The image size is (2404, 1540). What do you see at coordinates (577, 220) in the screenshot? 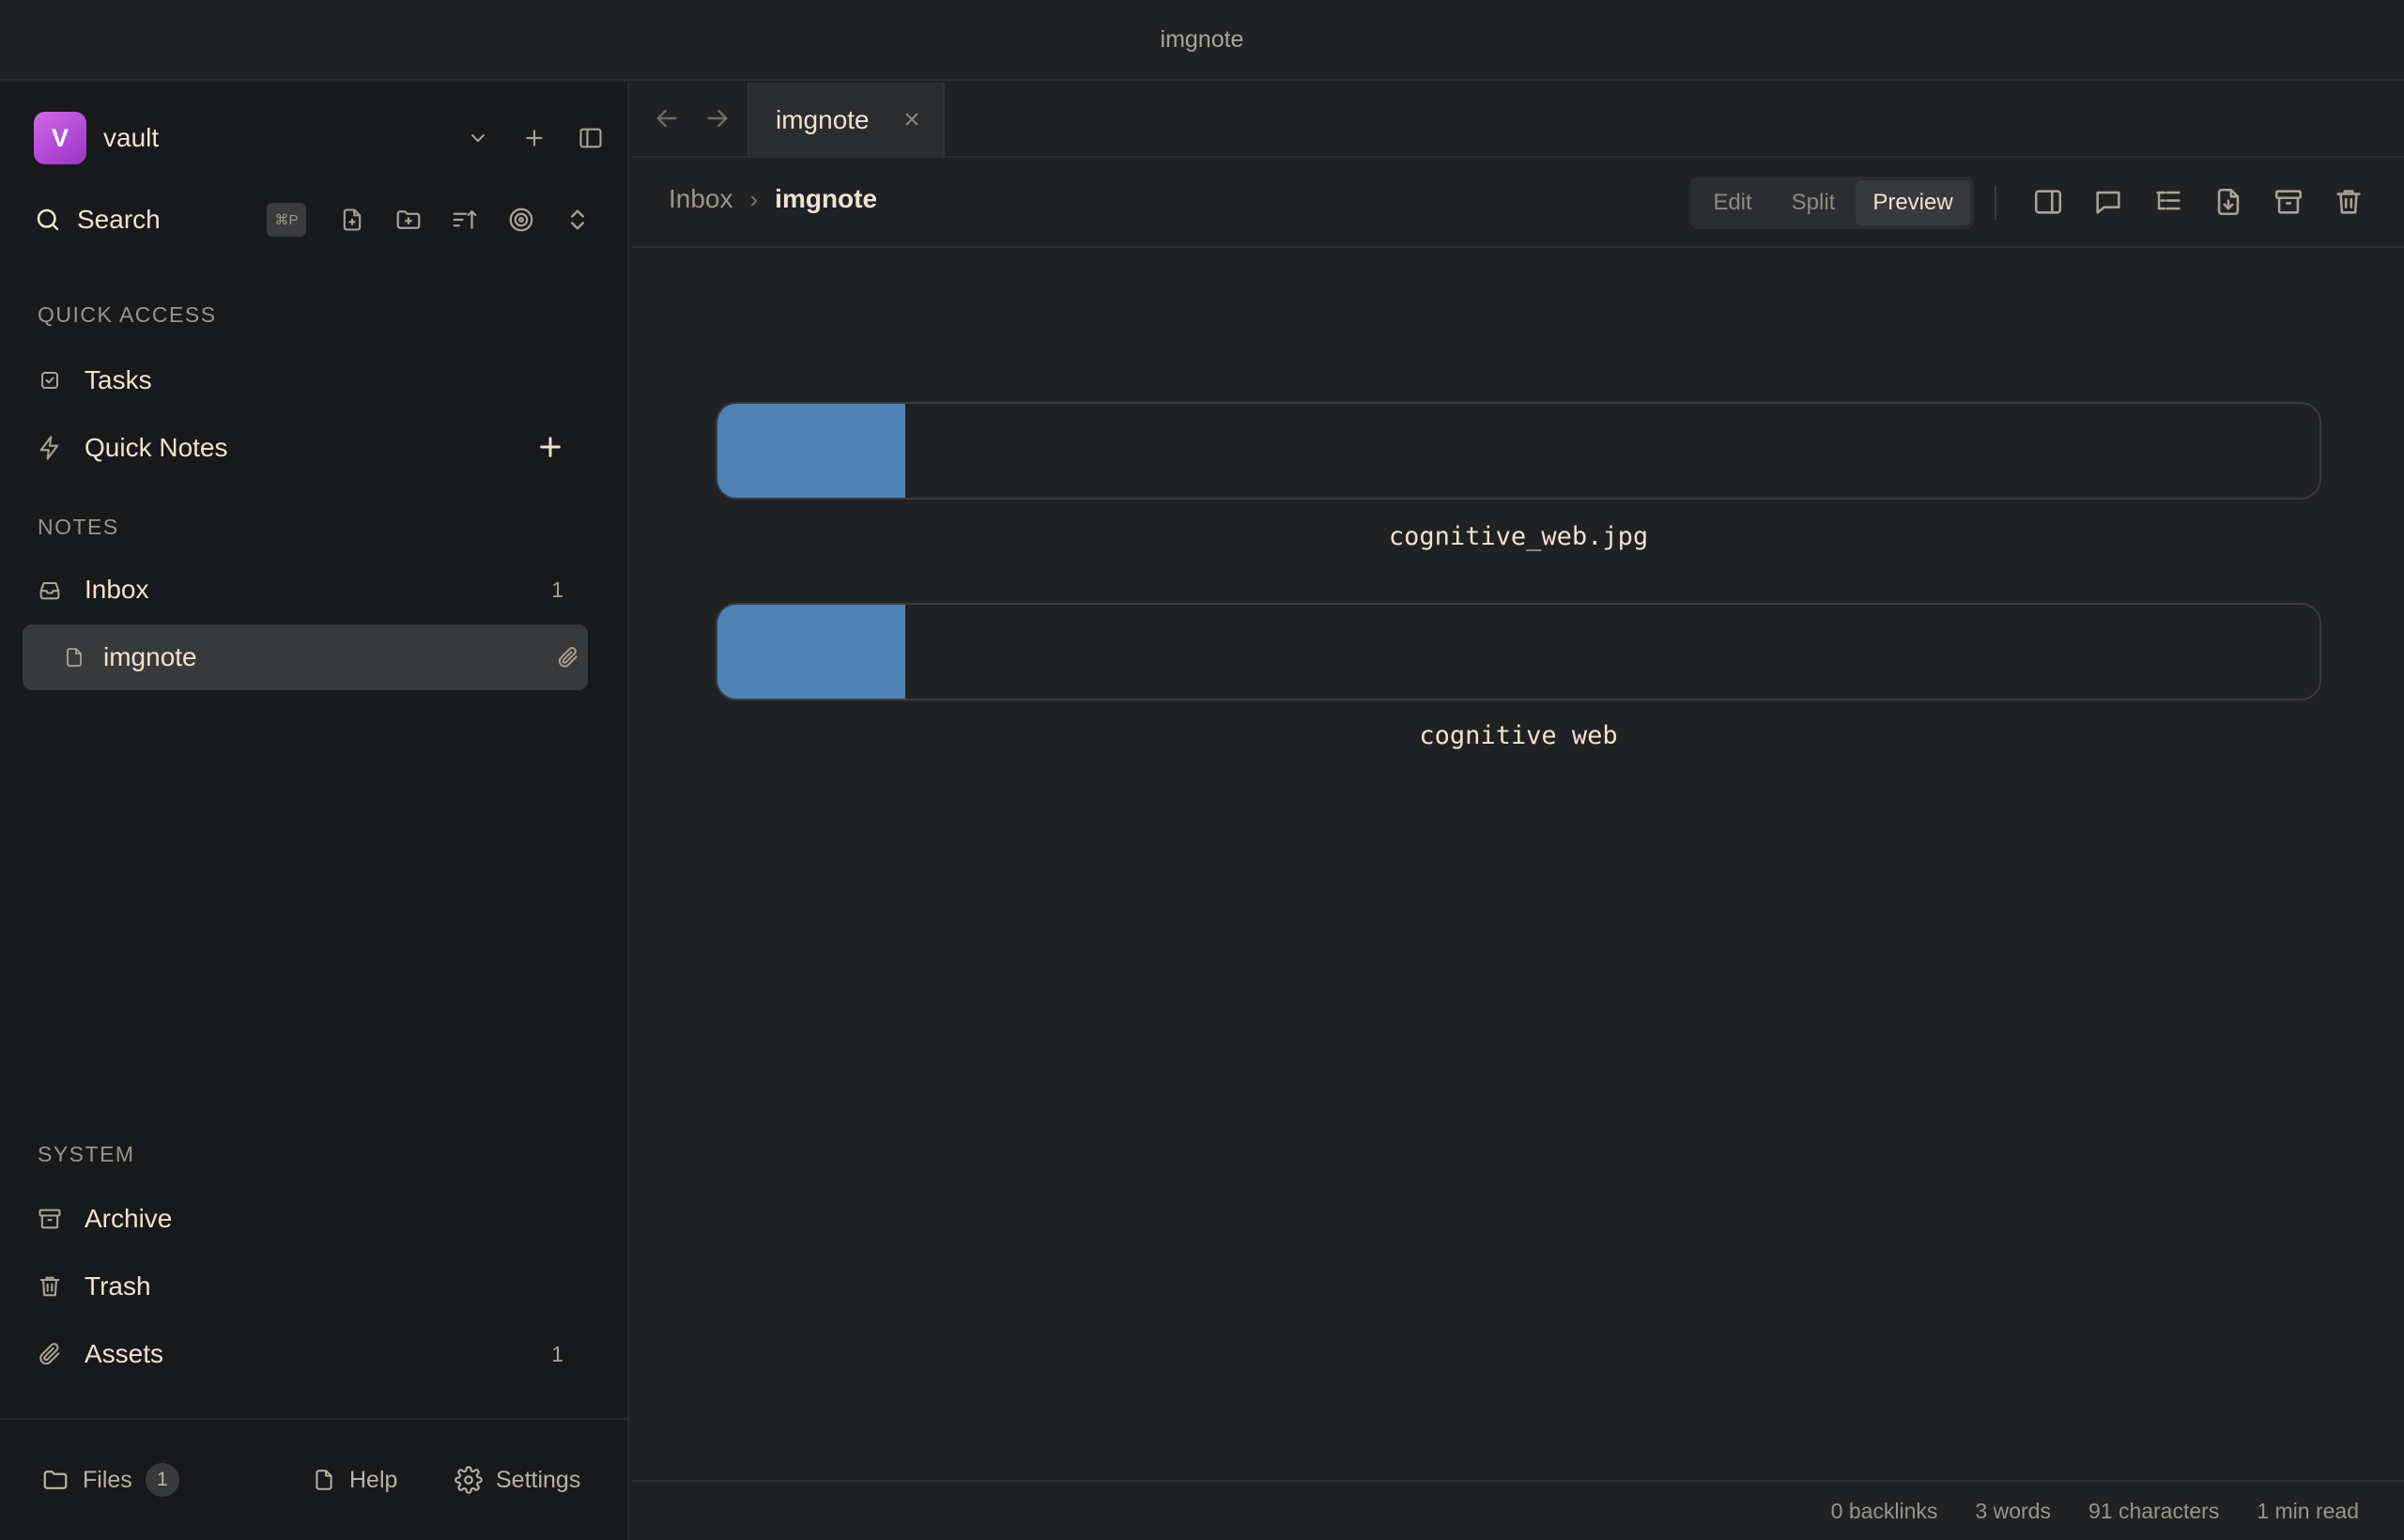
I see `expand-collapse-icon` at bounding box center [577, 220].